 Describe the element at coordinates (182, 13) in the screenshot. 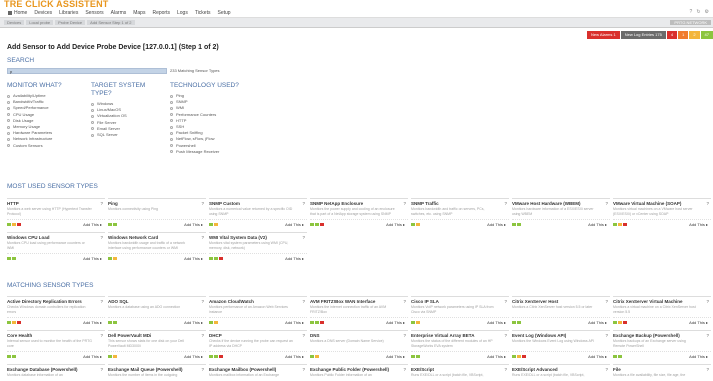

I see `nav-logs: Logs` at that location.